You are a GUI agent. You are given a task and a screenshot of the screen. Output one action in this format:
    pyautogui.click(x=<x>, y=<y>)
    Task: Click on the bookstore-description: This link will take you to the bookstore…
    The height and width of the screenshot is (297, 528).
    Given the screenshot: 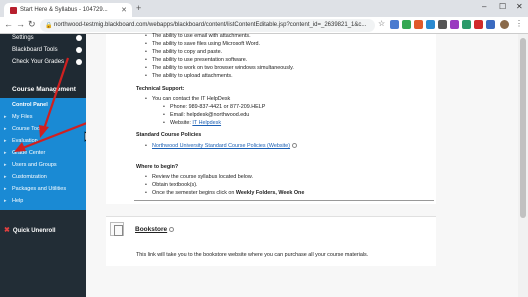 What is the action you would take?
    pyautogui.click(x=252, y=255)
    